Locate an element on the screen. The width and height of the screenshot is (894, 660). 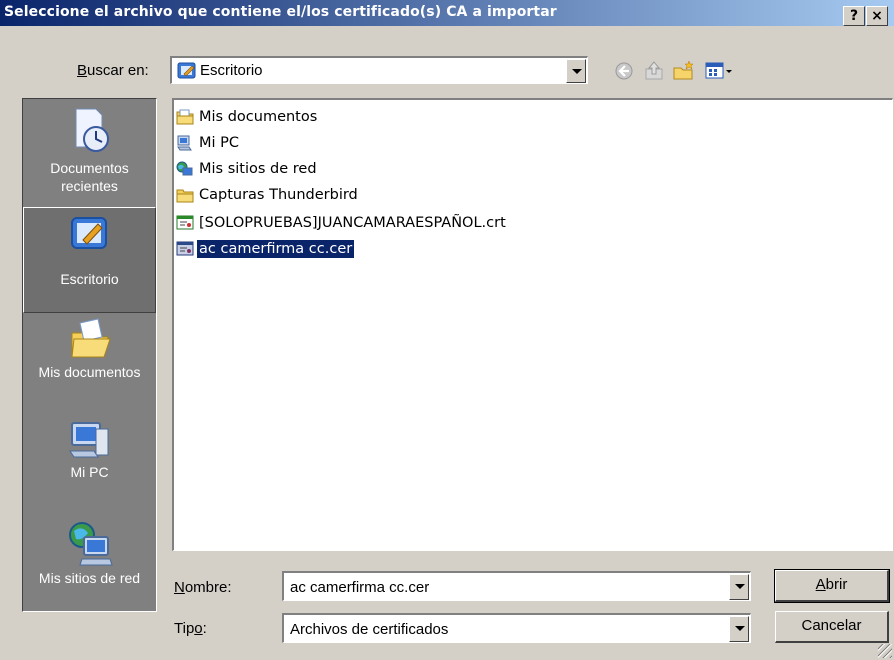
filename-combo: ac camerfirma cc.cer is located at coordinates (516, 586).